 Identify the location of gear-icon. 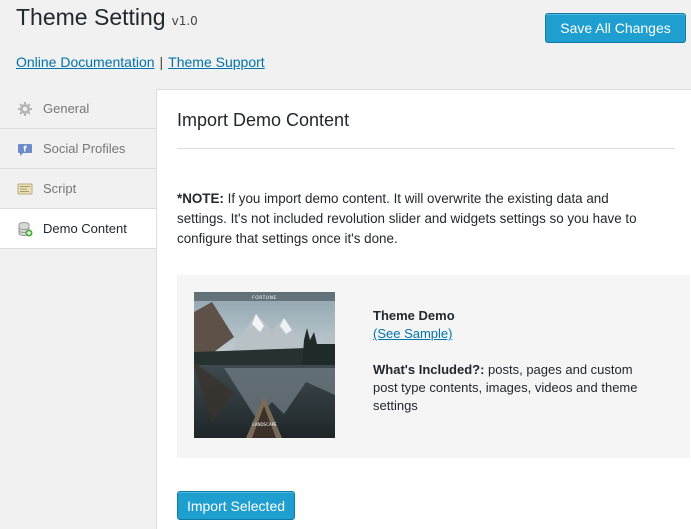
(25, 109).